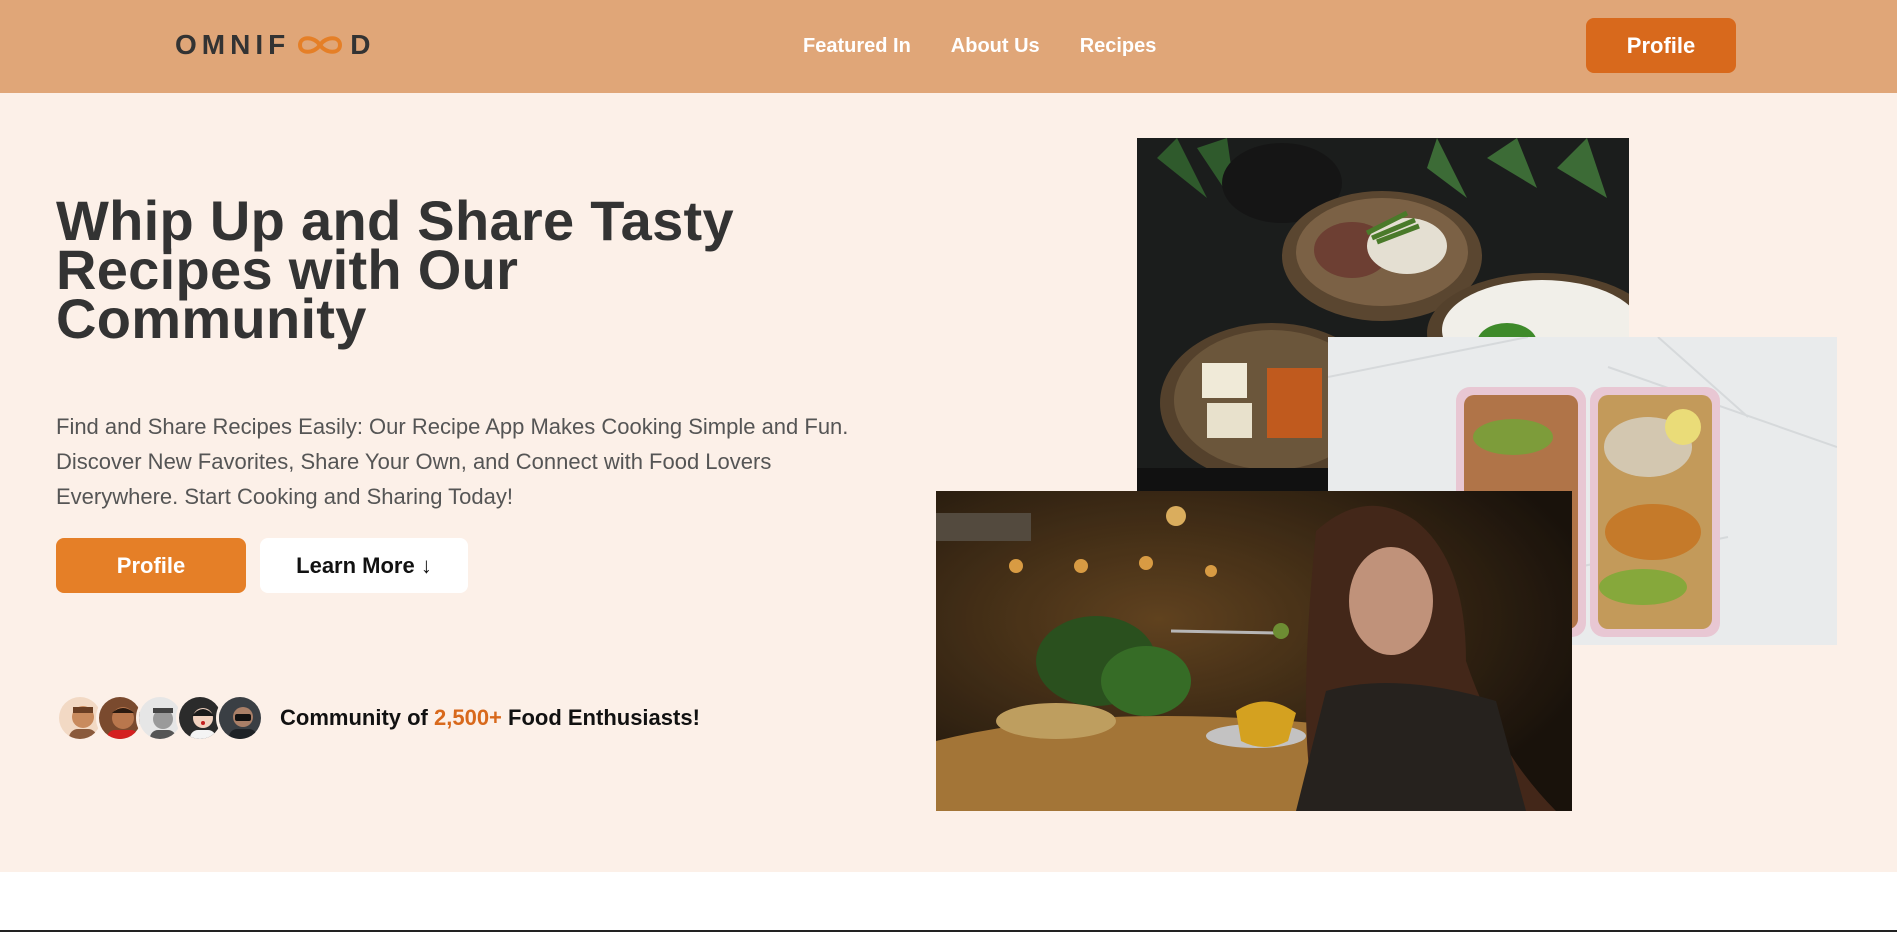  What do you see at coordinates (1661, 45) in the screenshot?
I see `header-profile-button: Profile` at bounding box center [1661, 45].